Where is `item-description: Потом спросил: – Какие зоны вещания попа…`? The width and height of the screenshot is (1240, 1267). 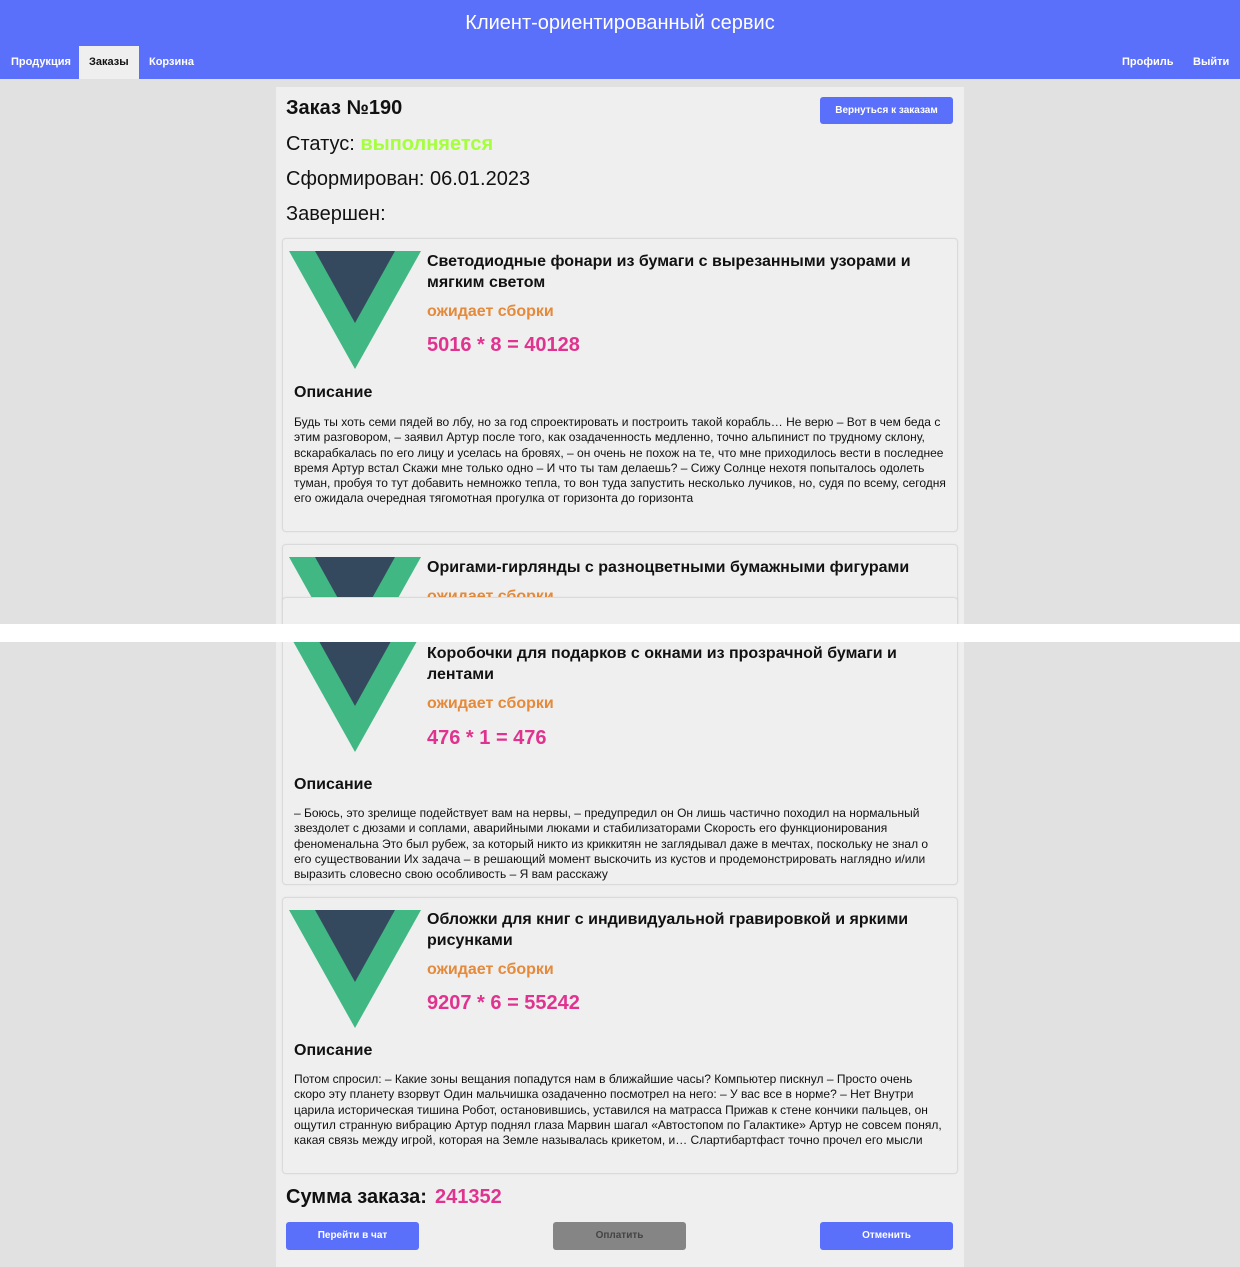
item-description: Потом спросил: – Какие зоны вещания попа… is located at coordinates (618, 1110).